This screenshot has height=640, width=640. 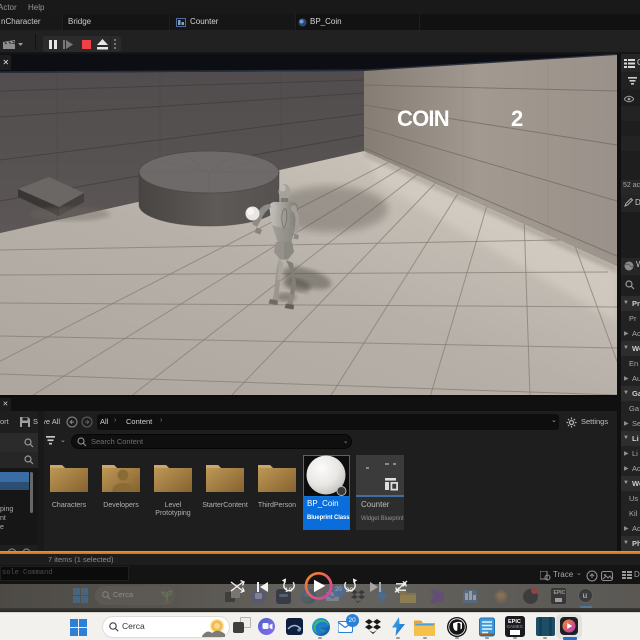 I want to click on svg-text: COIN, so click(x=423, y=118).